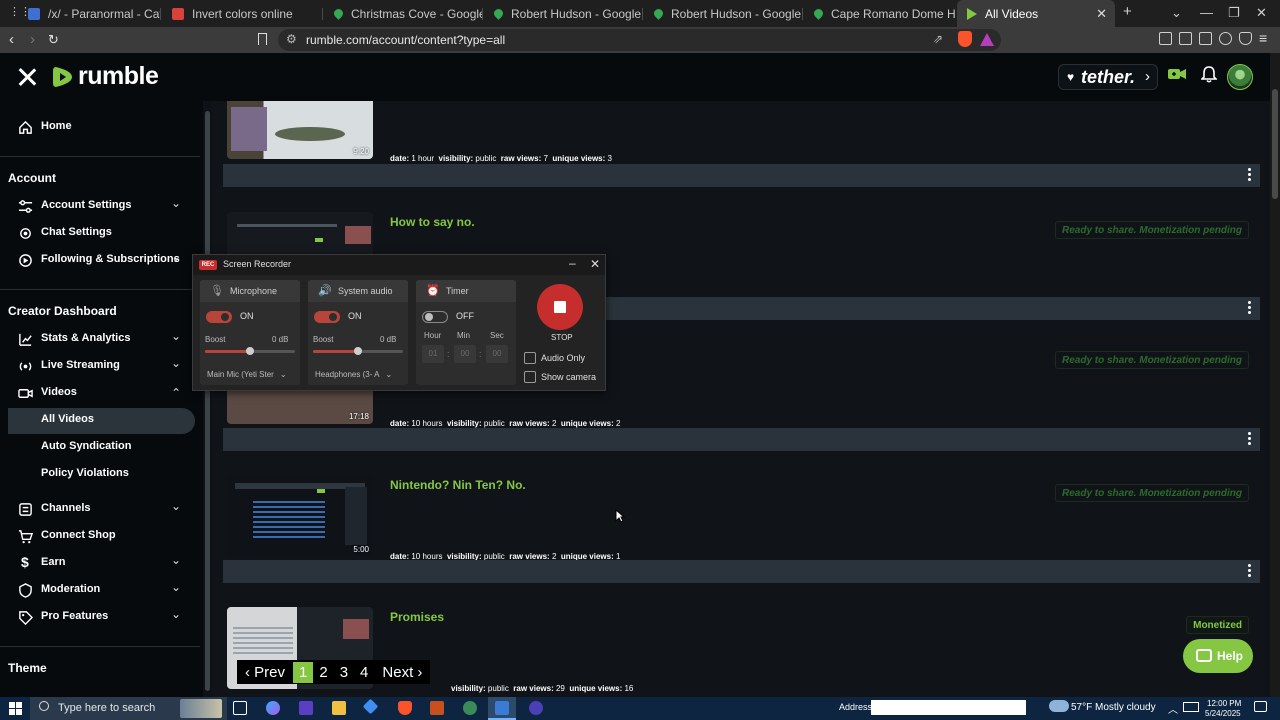 This screenshot has height=720, width=1280. What do you see at coordinates (100, 128) in the screenshot?
I see `sidebar-item-home: Home` at bounding box center [100, 128].